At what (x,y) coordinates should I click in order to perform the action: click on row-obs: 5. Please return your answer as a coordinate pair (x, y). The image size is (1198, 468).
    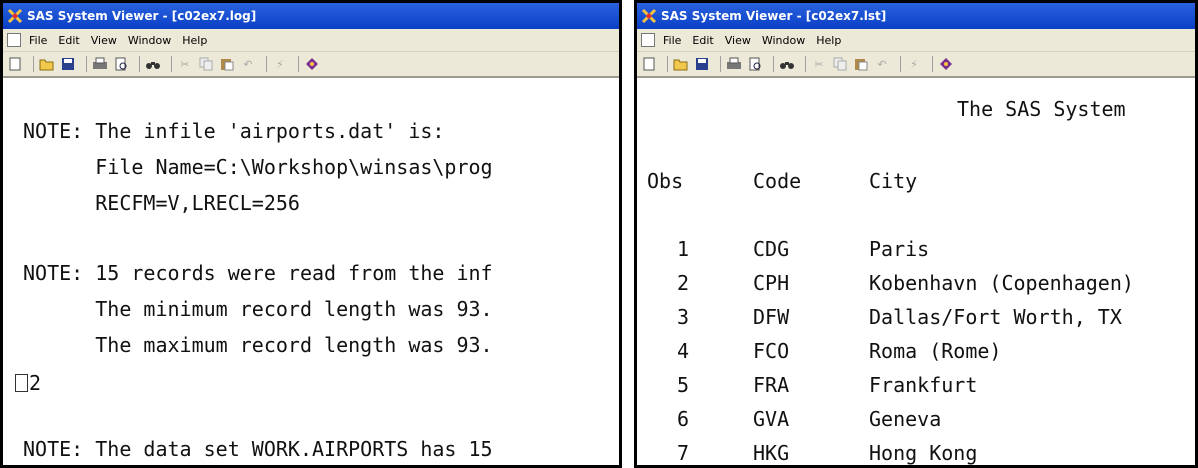
    Looking at the image, I should click on (683, 385).